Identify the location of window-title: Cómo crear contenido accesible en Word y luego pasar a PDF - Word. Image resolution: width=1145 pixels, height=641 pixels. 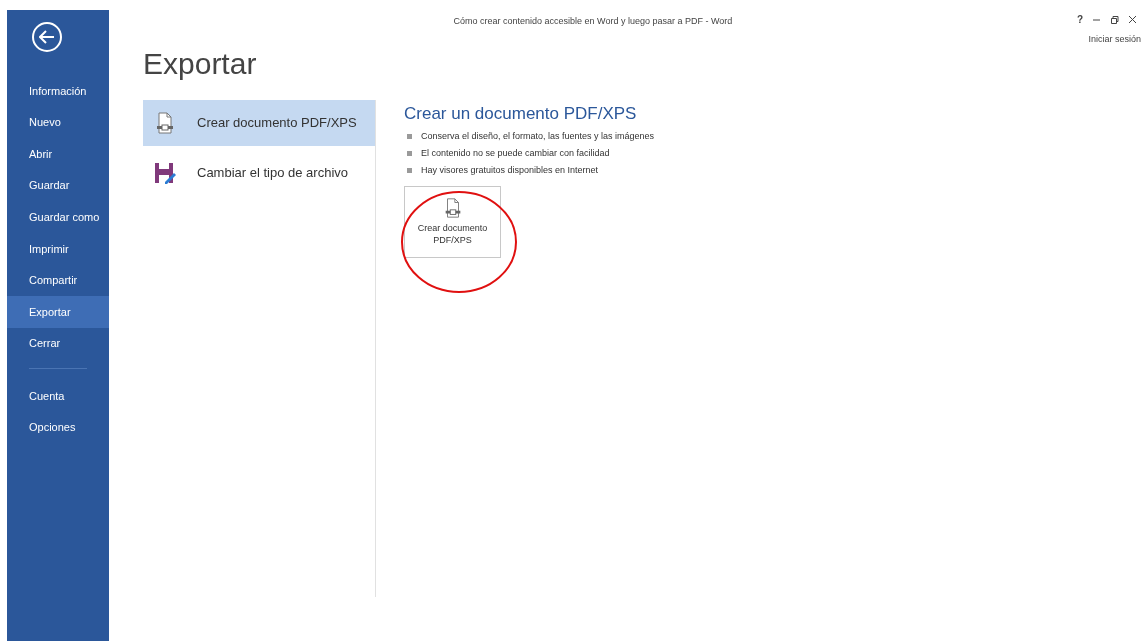
(593, 21).